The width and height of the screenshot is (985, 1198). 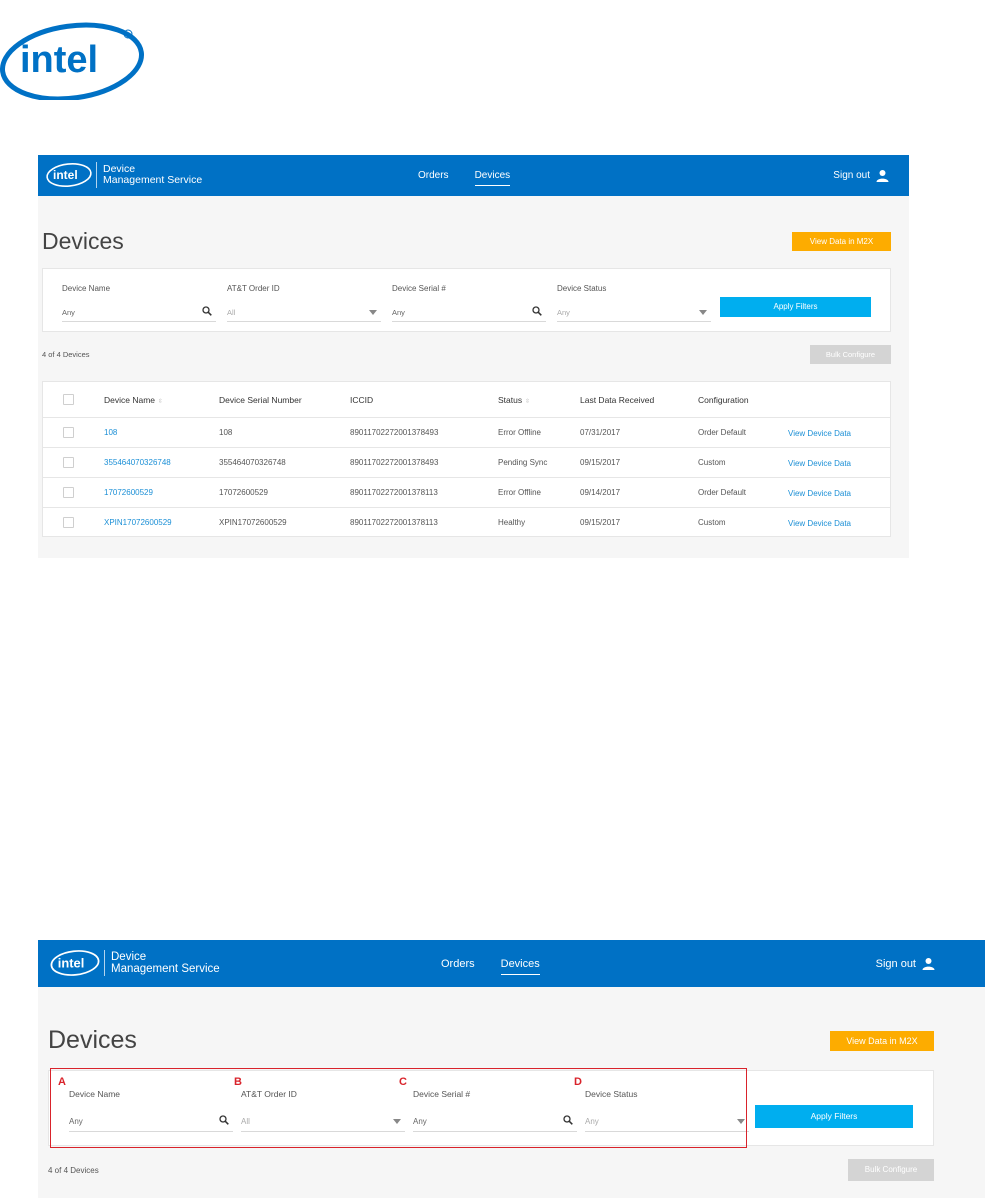 I want to click on col-header-configuration: Configuration, so click(x=723, y=400).